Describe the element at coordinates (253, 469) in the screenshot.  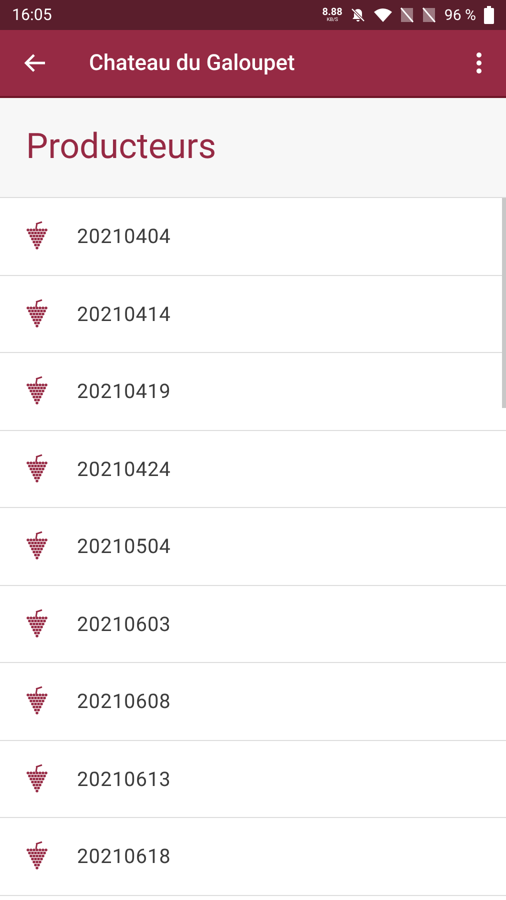
I see `producer-item: 20210424` at that location.